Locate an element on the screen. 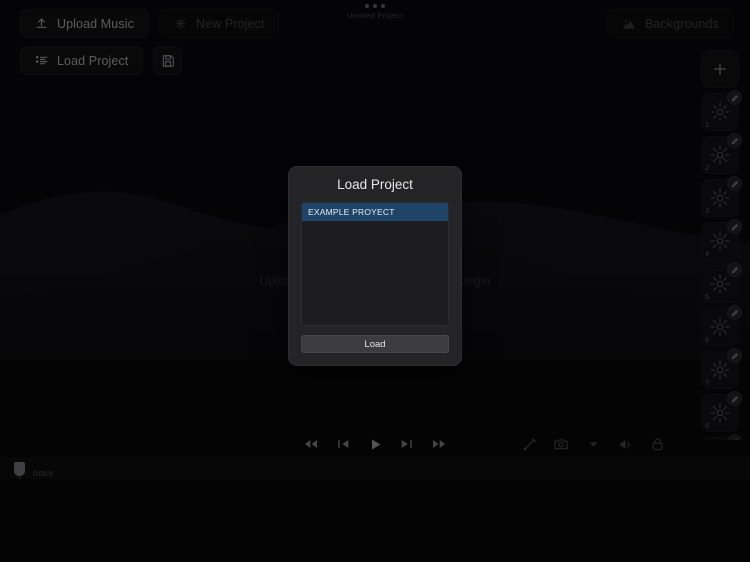 Image resolution: width=750 pixels, height=562 pixels. load-project-dialog: Load Project EXAMPLE PROYECT Load is located at coordinates (375, 266).